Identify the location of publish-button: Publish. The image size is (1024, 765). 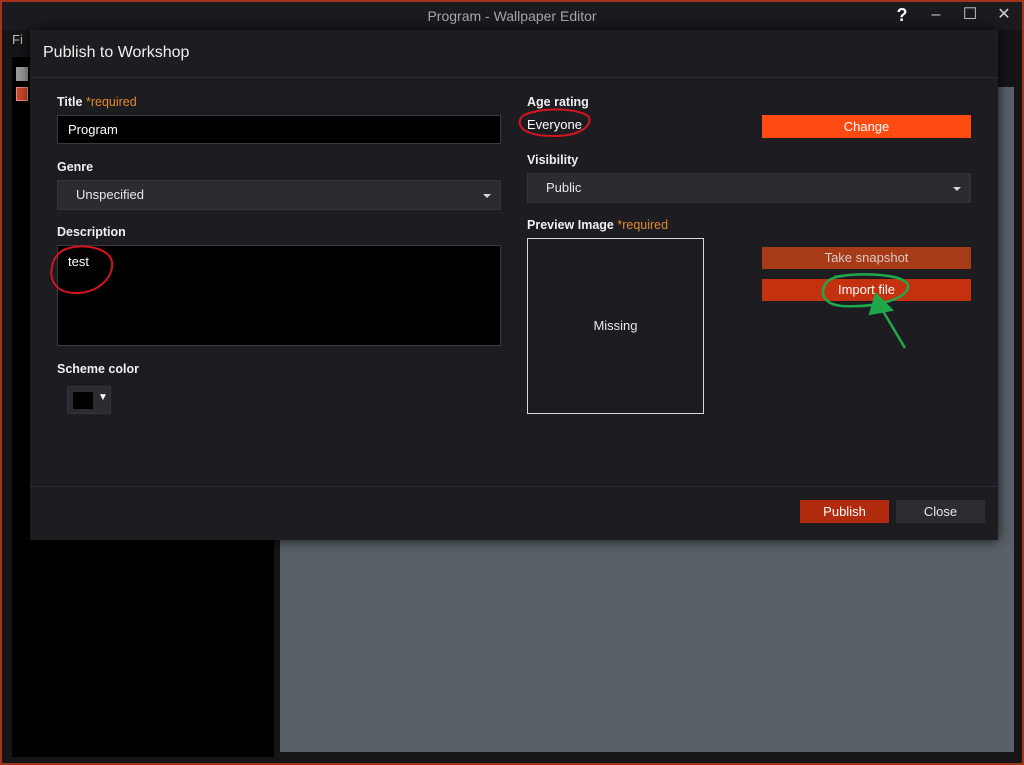
(844, 511).